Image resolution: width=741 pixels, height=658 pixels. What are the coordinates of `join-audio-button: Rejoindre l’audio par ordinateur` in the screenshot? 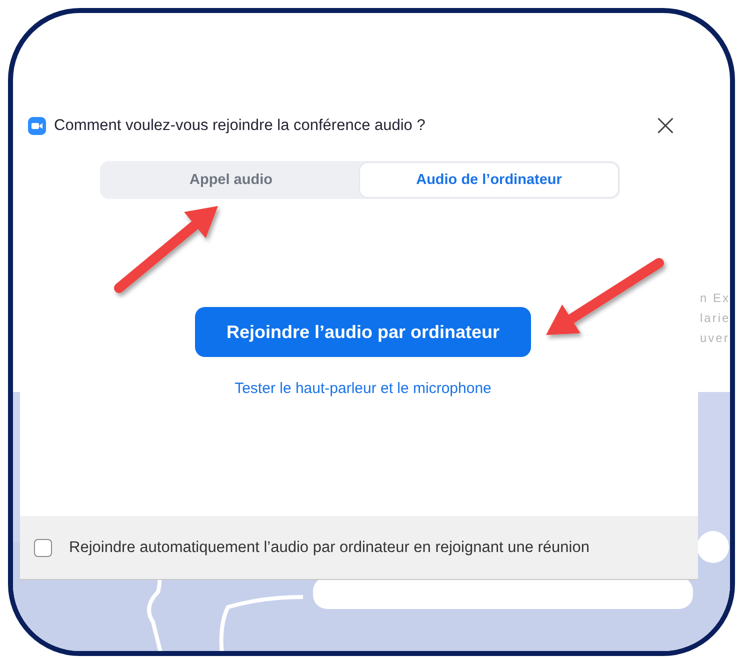 It's located at (363, 332).